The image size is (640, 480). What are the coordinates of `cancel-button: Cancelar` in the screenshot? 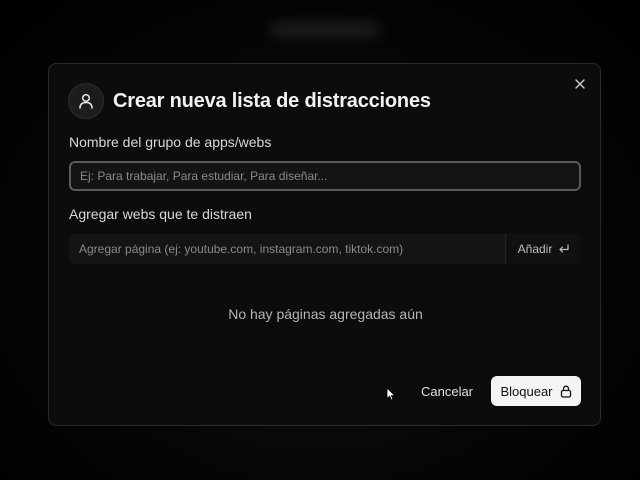 It's located at (447, 391).